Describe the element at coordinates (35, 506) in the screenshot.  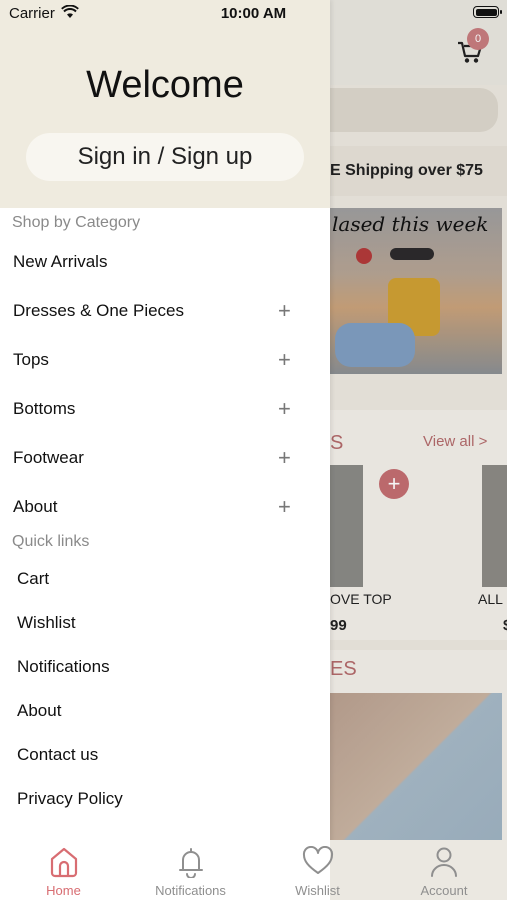
I see `category-label: About` at that location.